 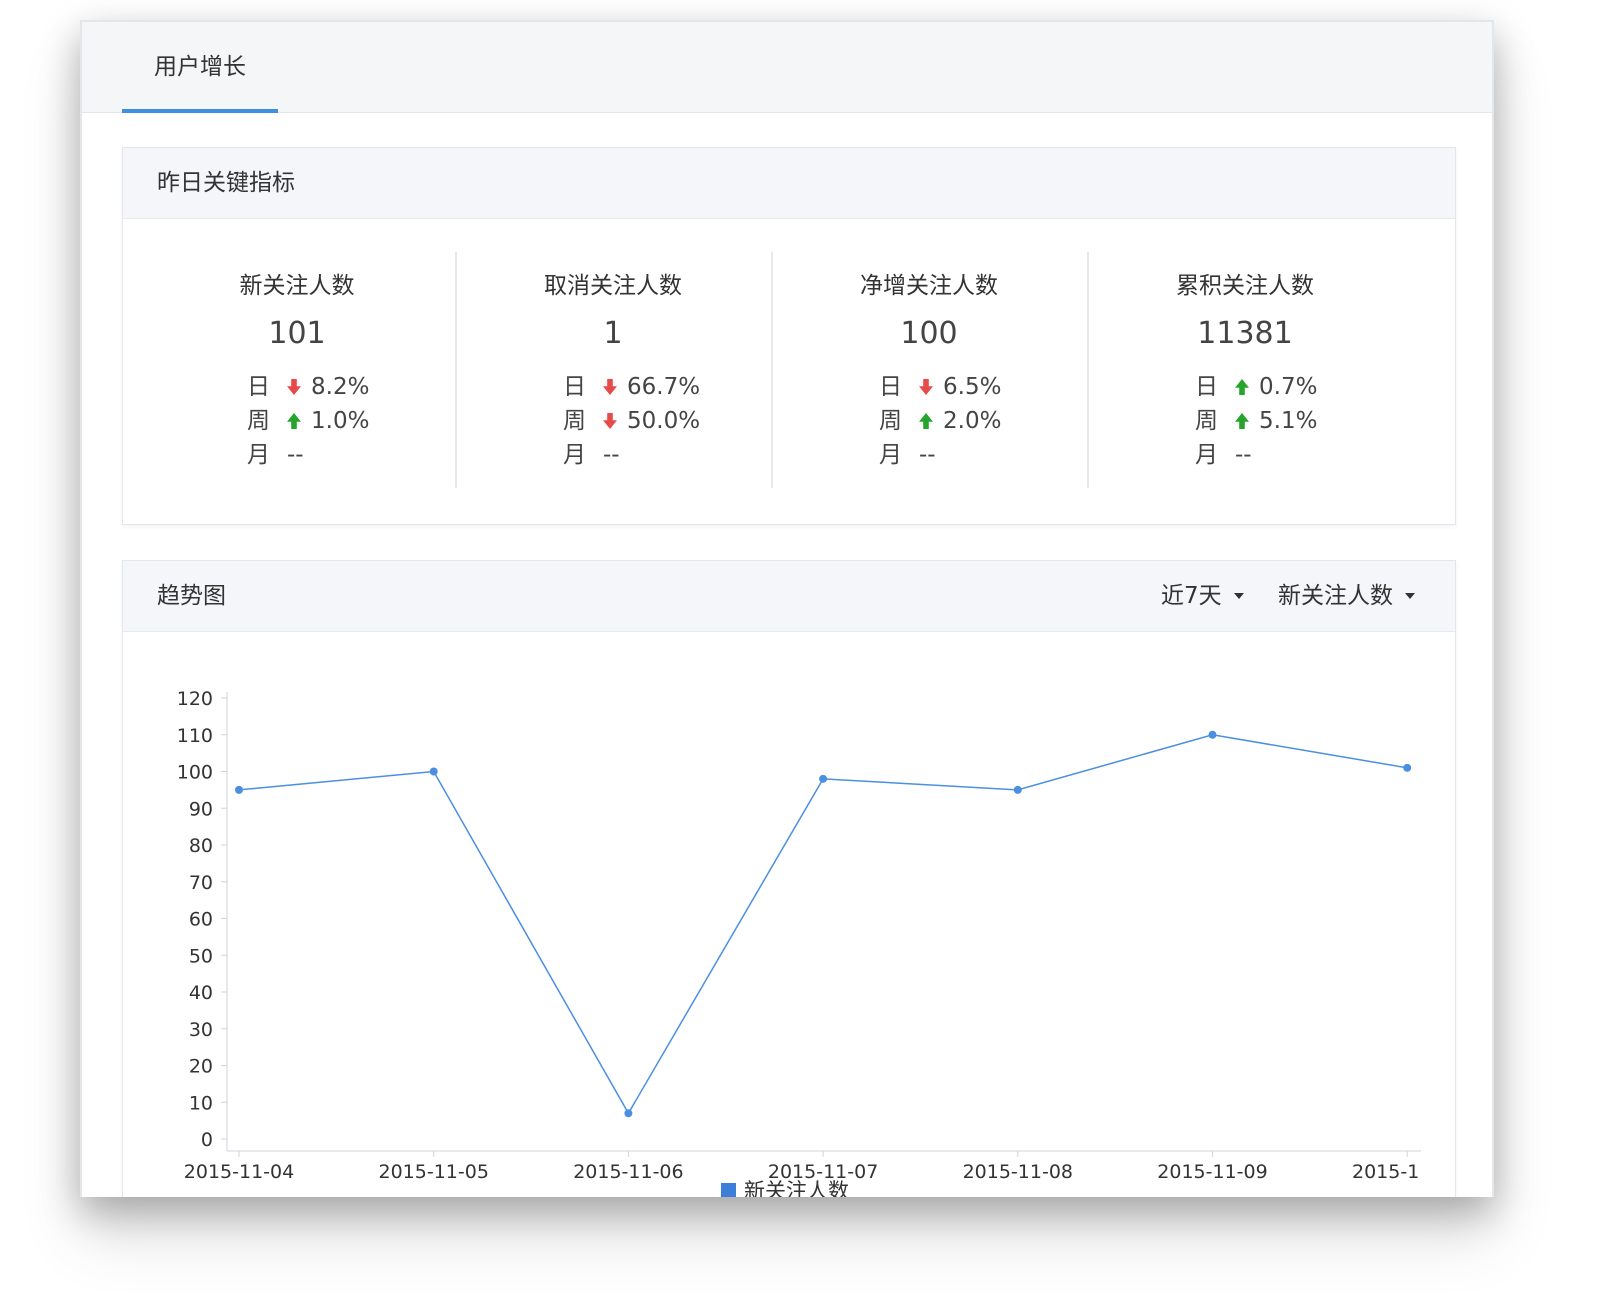 I want to click on y-tick-label: 10, so click(x=201, y=1103).